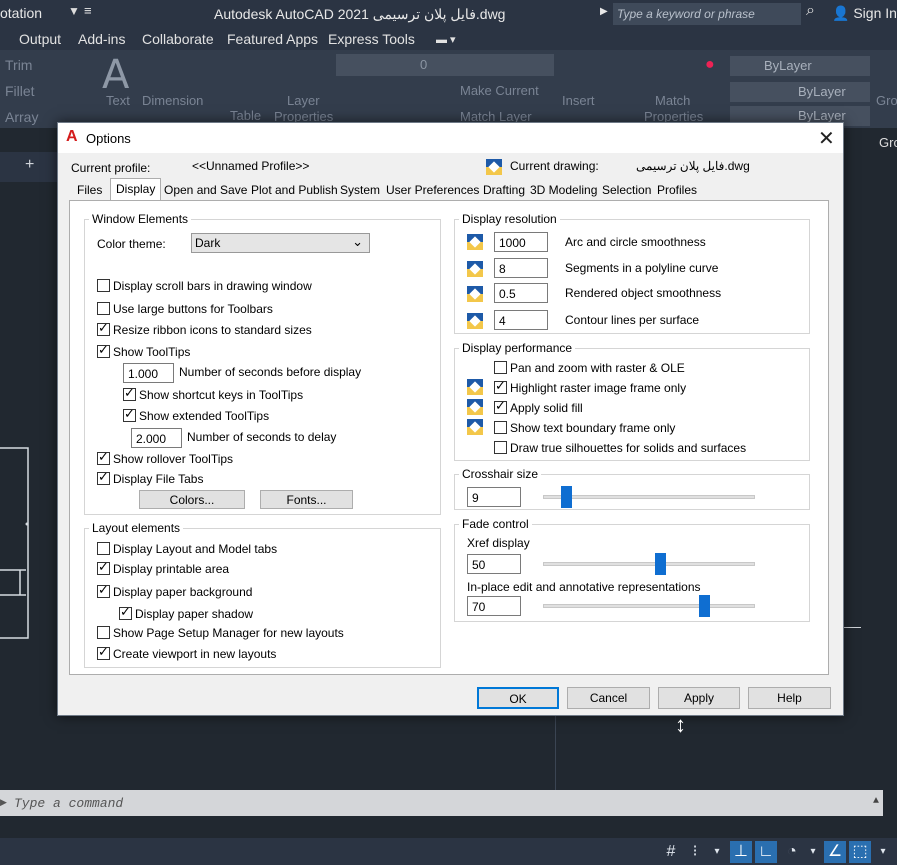 This screenshot has width=897, height=865. Describe the element at coordinates (88, 10) in the screenshot. I see `quick-access-menu-icon: ≡` at that location.